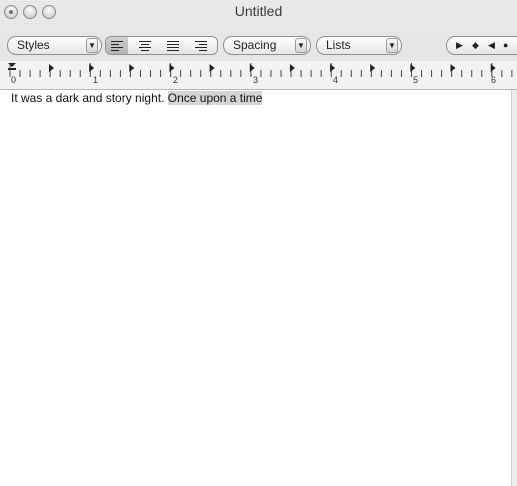 This screenshot has width=517, height=486. I want to click on spacing-dropdown-arrow-icon: ▼, so click(301, 45).